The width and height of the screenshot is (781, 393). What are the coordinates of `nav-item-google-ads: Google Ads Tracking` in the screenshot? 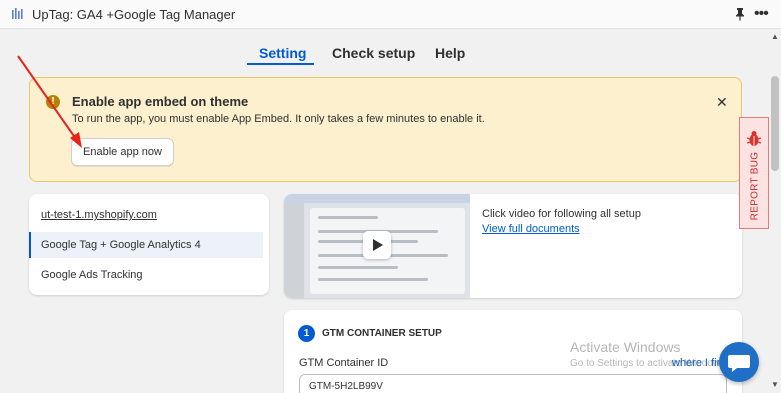 It's located at (146, 275).